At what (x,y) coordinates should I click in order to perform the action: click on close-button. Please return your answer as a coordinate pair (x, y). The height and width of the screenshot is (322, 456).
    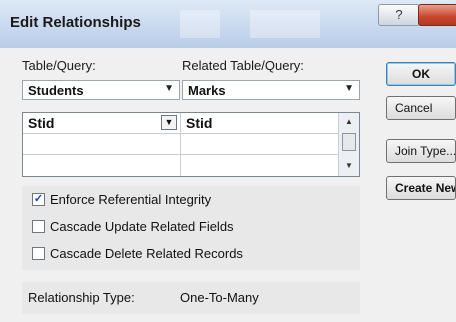
    Looking at the image, I should click on (437, 15).